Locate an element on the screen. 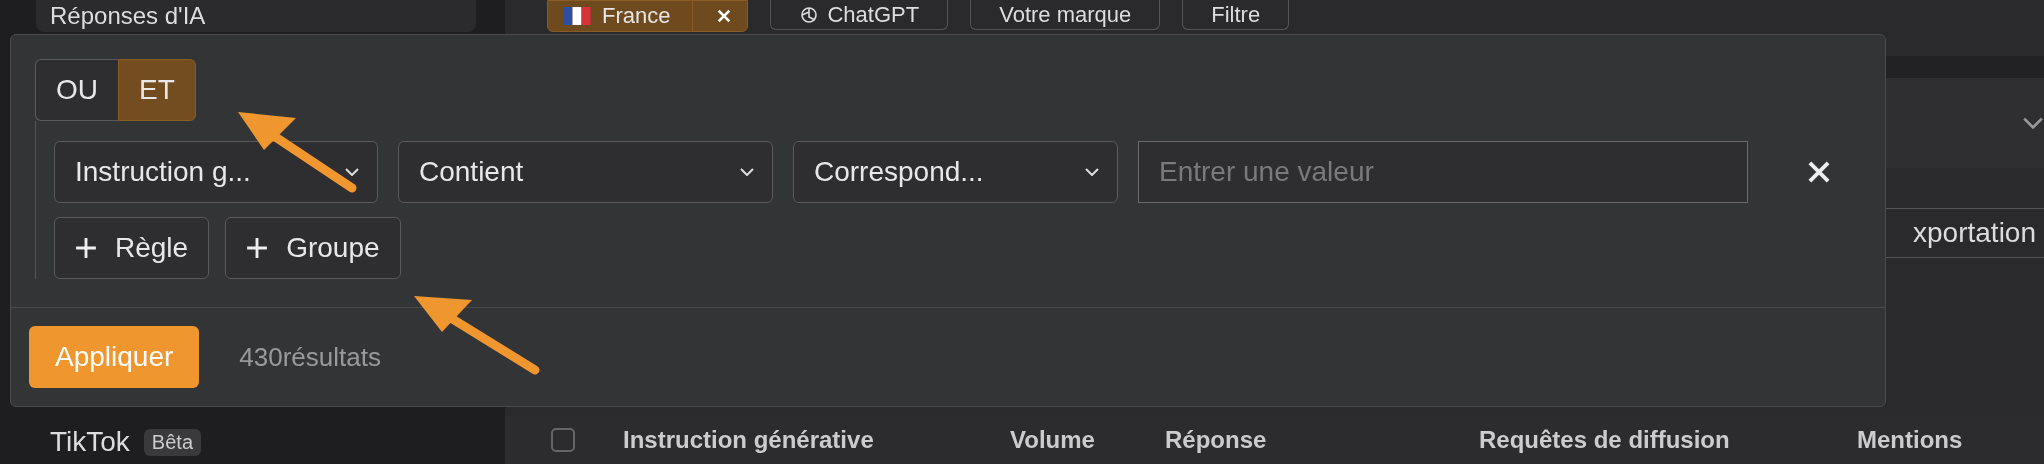 The image size is (2044, 464). sidebar-item: Réponses d'IA is located at coordinates (256, 16).